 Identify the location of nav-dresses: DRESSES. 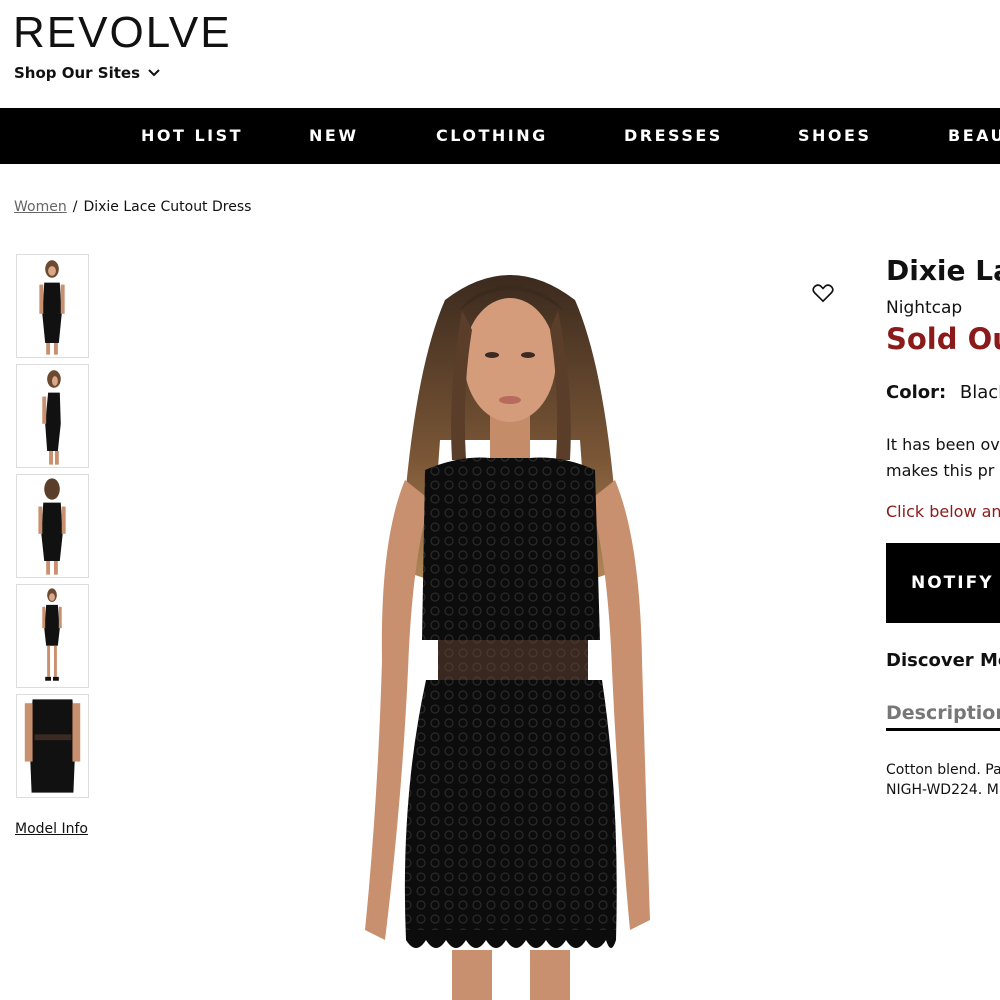
(673, 136).